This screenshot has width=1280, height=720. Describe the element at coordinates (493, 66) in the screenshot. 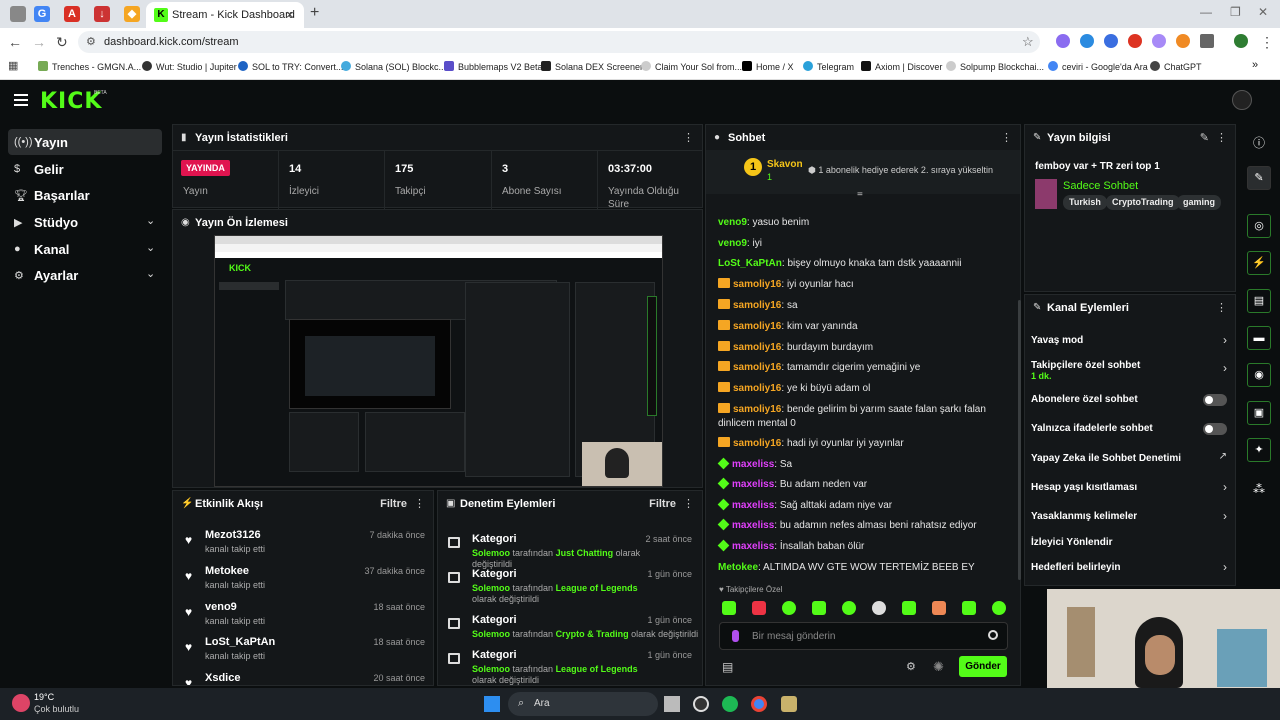

I see `bookmark-item: Bubblemaps V2 Beta` at that location.